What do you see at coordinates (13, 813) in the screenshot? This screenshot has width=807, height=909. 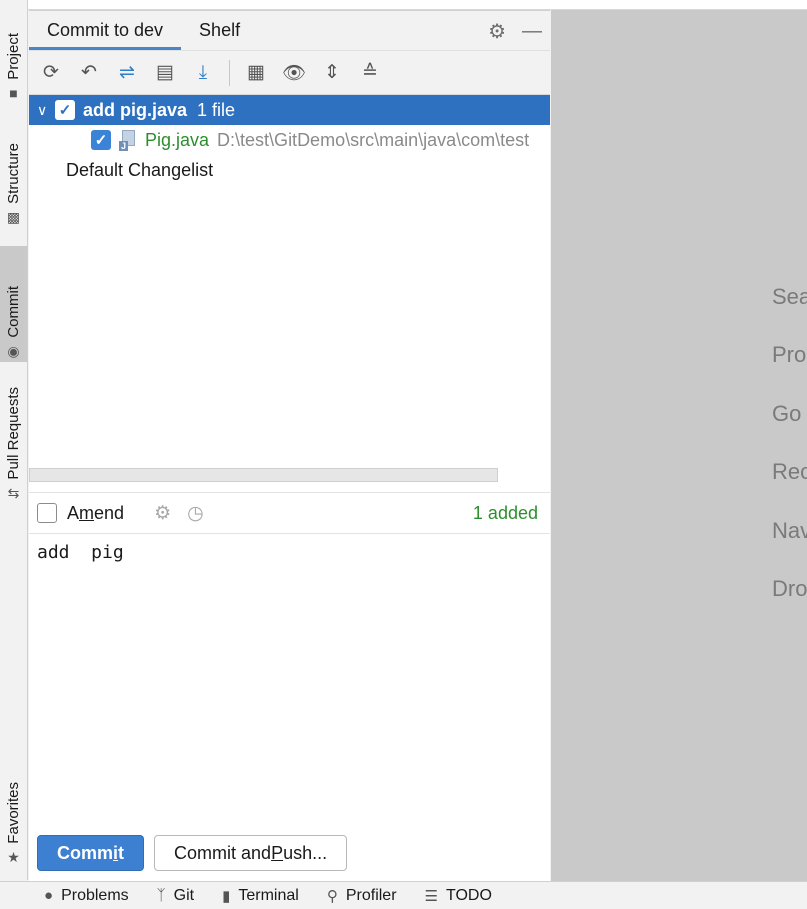 I see `side-tab-favorites-label: Favorites` at bounding box center [13, 813].